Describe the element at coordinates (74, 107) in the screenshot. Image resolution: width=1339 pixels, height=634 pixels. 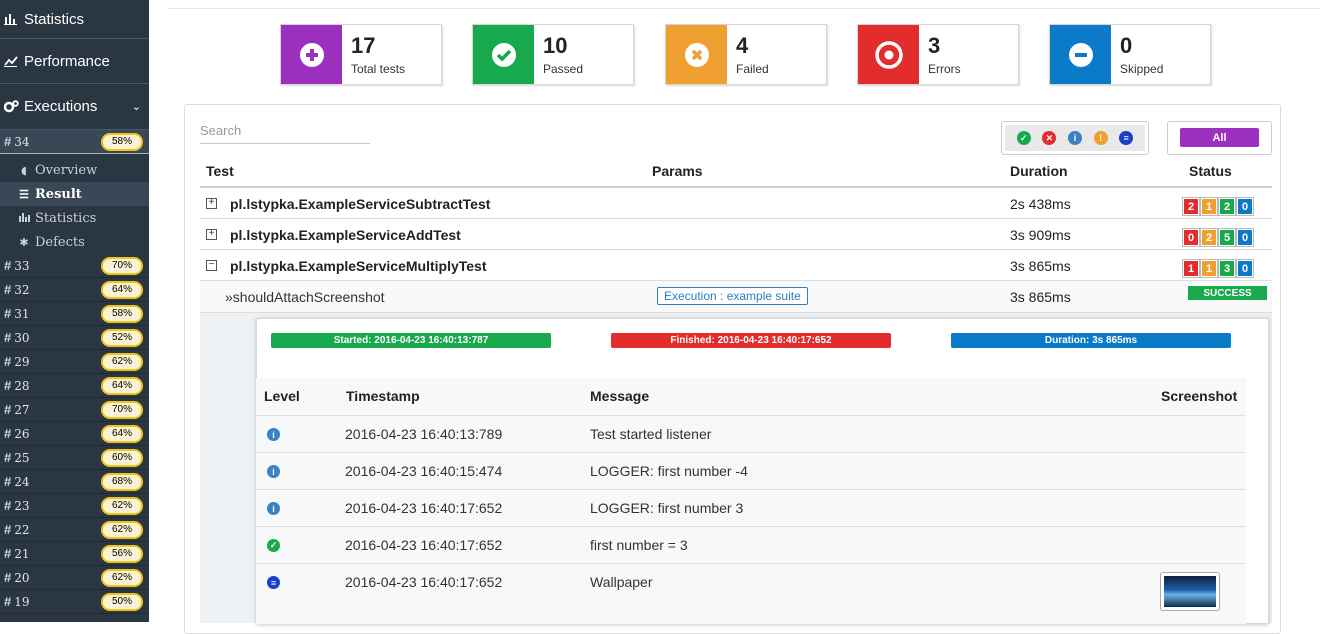
I see `nav-executions: Executions ⌄` at that location.